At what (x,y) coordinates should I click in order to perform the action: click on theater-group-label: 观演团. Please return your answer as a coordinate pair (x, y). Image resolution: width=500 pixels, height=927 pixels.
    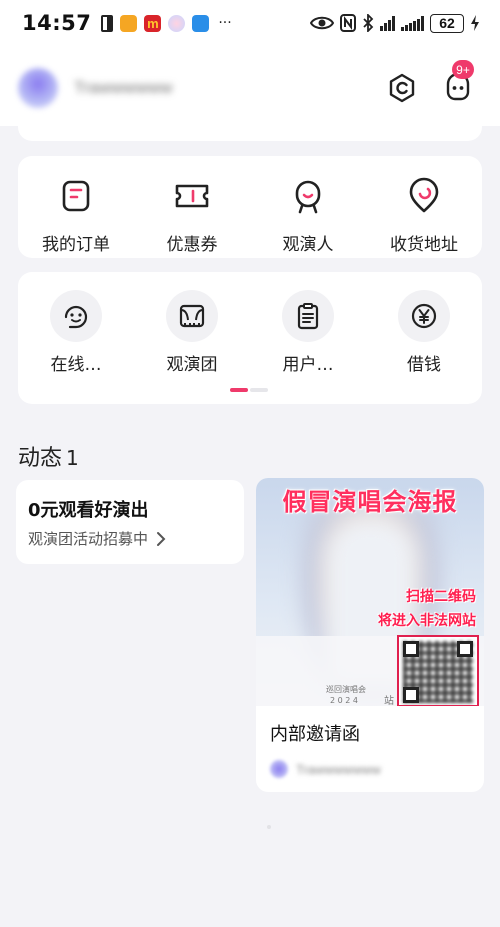
    Looking at the image, I should click on (192, 365).